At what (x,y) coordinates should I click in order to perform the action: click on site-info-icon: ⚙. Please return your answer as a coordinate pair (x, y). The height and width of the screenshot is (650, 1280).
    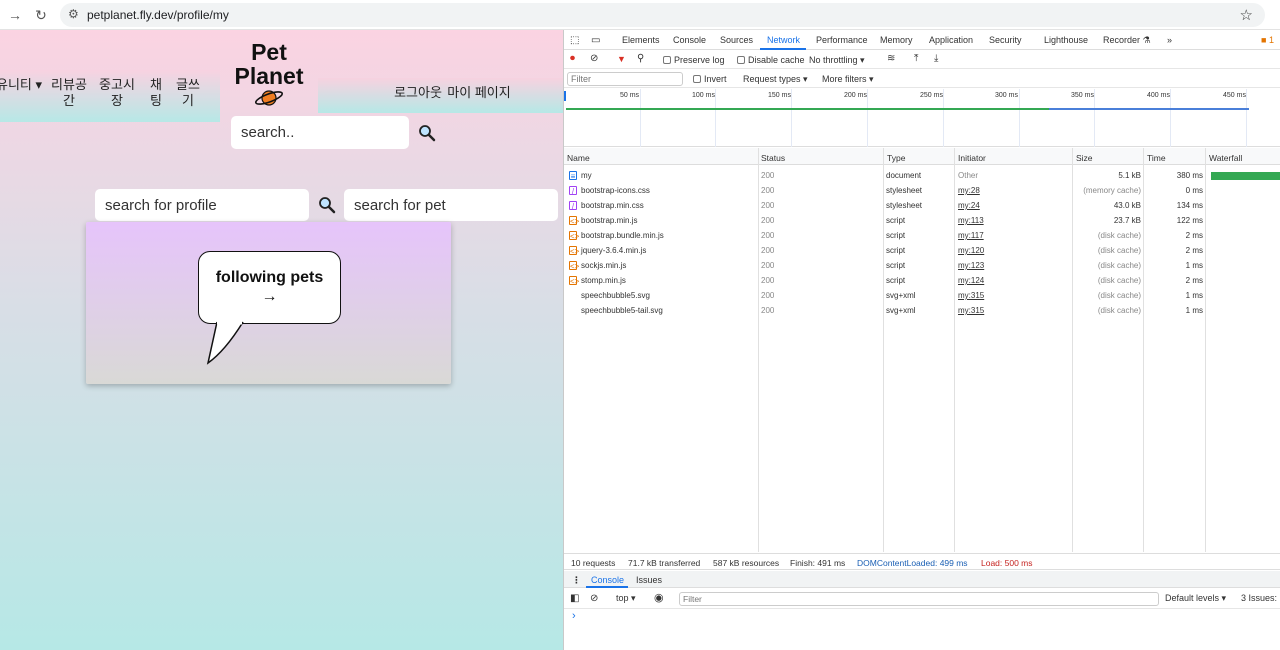
    Looking at the image, I should click on (73, 14).